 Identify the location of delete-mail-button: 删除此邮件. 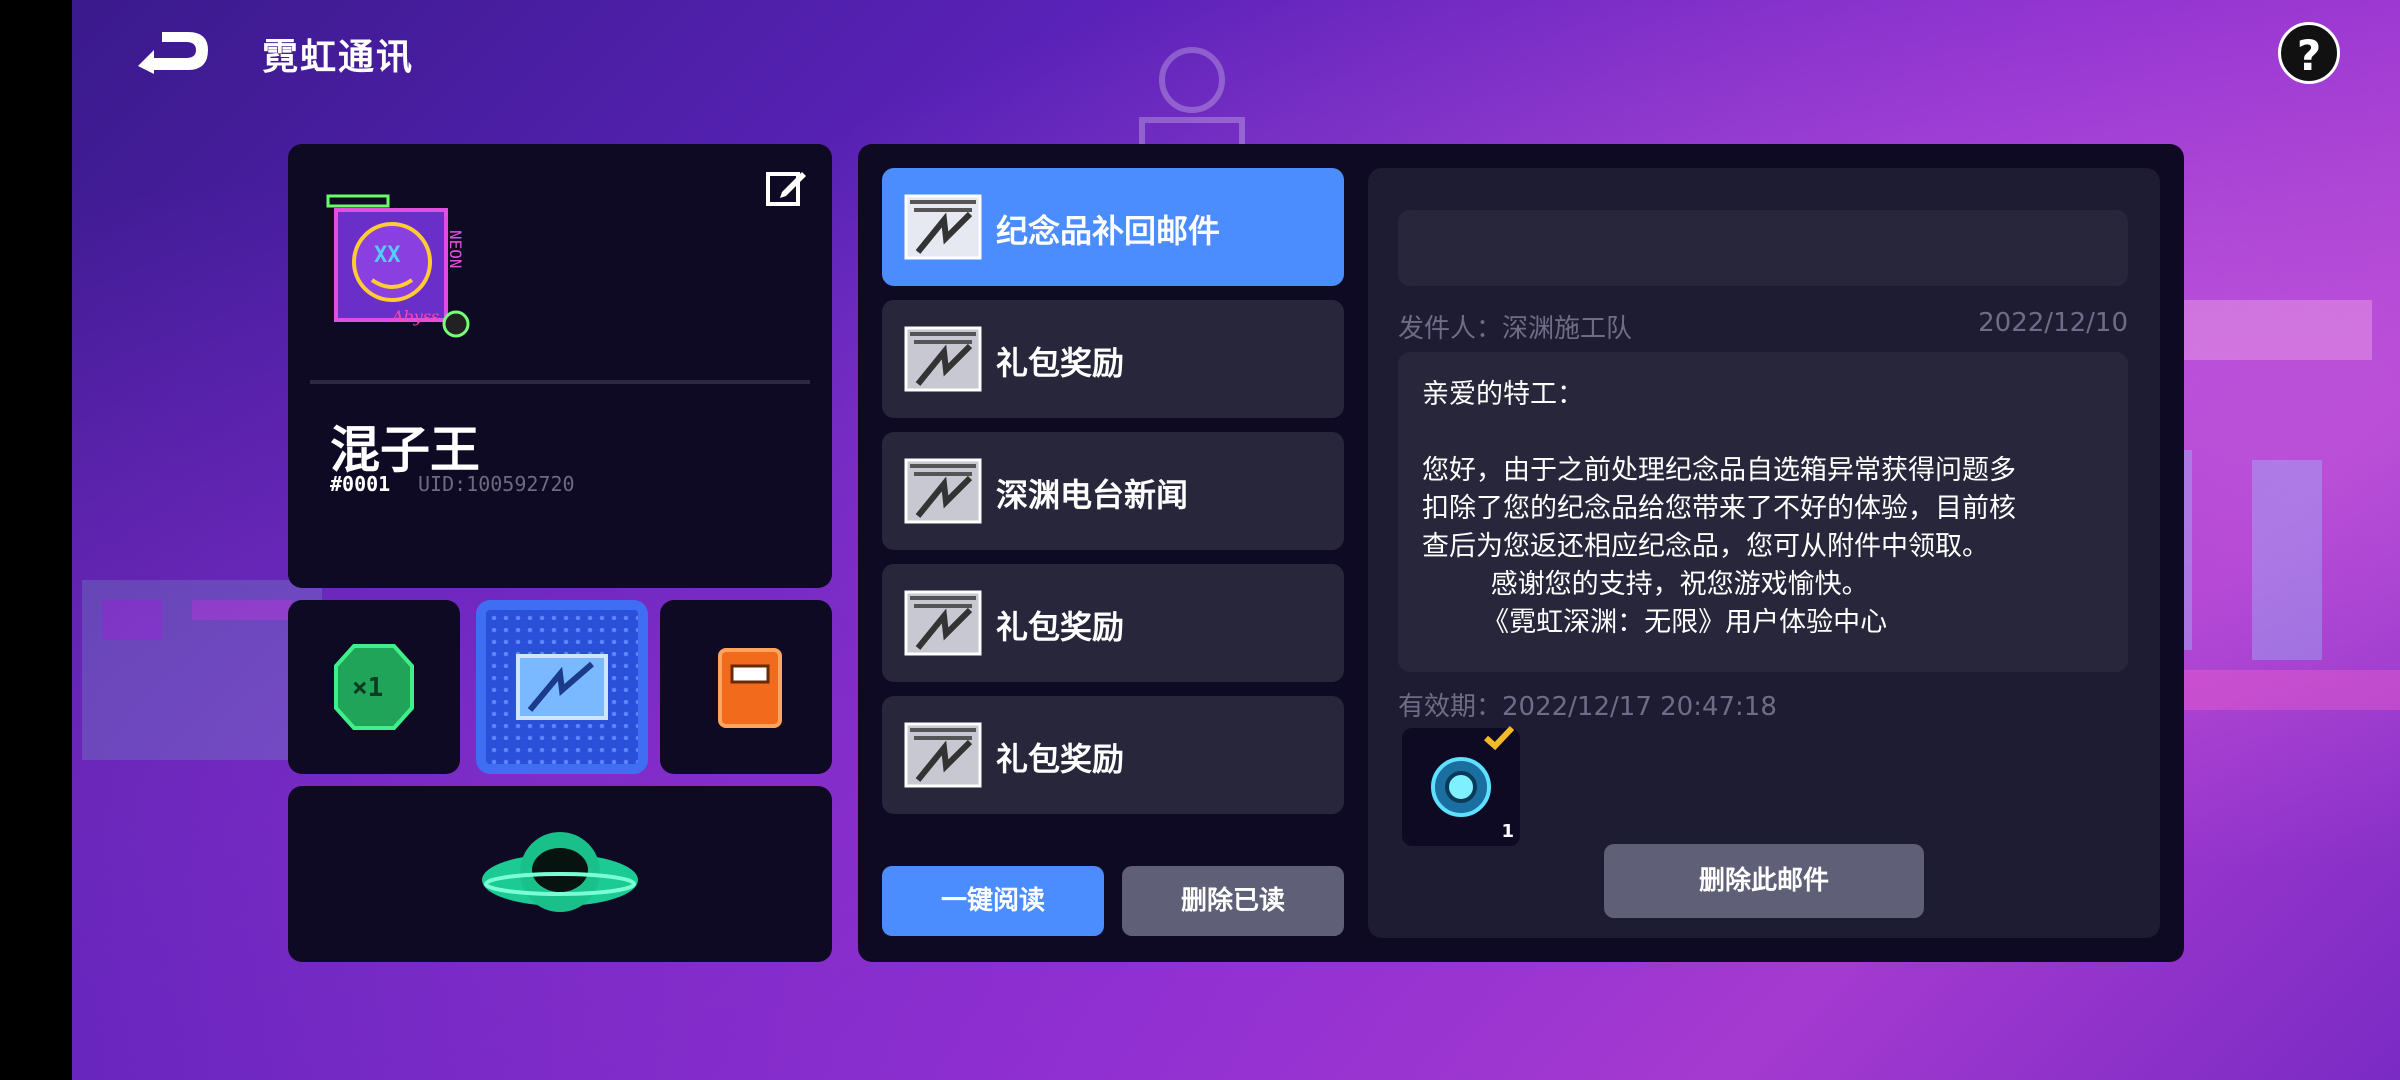
(1764, 881).